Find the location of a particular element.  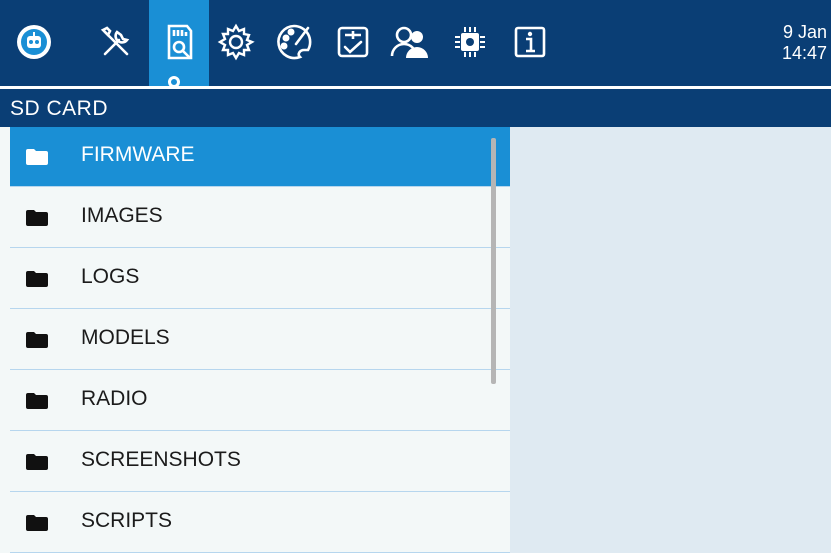

datetime: 9 Jan 14:47 is located at coordinates (804, 43).